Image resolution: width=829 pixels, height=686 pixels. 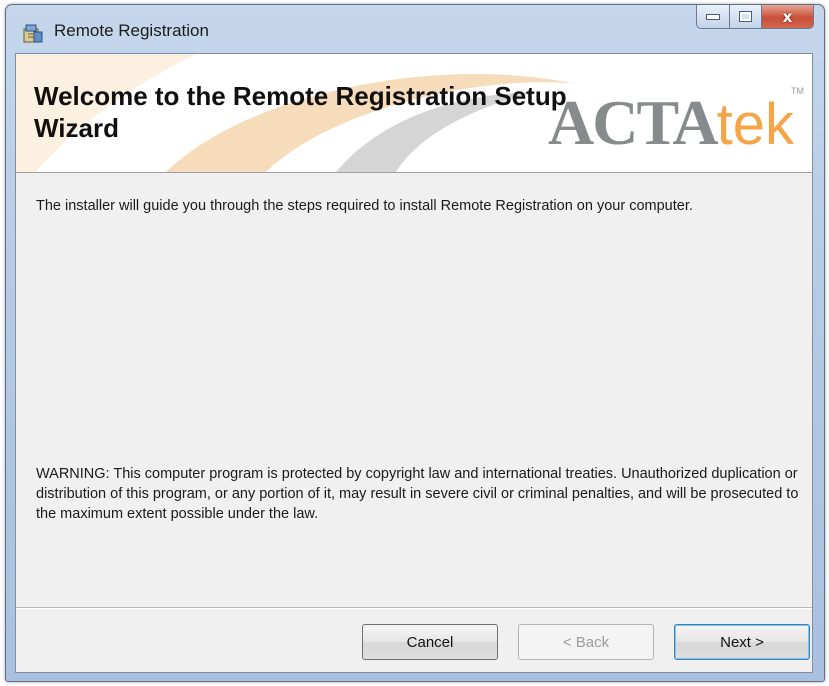 What do you see at coordinates (131, 30) in the screenshot?
I see `window-title: Remote Registration` at bounding box center [131, 30].